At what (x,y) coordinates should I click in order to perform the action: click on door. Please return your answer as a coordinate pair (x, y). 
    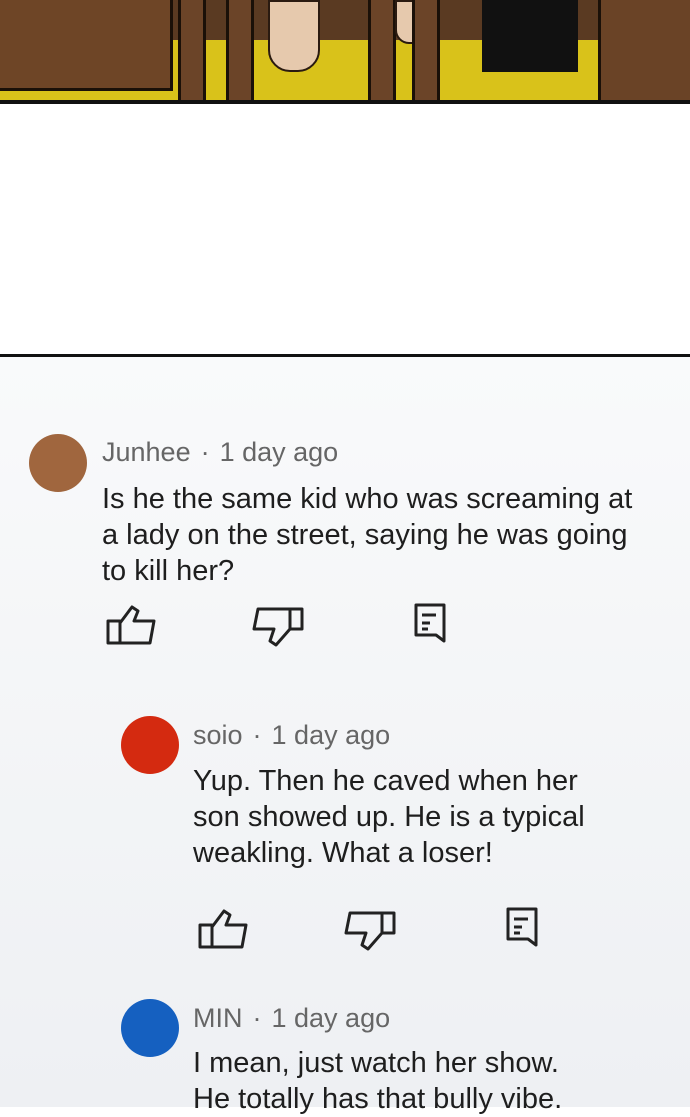
    Looking at the image, I should click on (644, 50).